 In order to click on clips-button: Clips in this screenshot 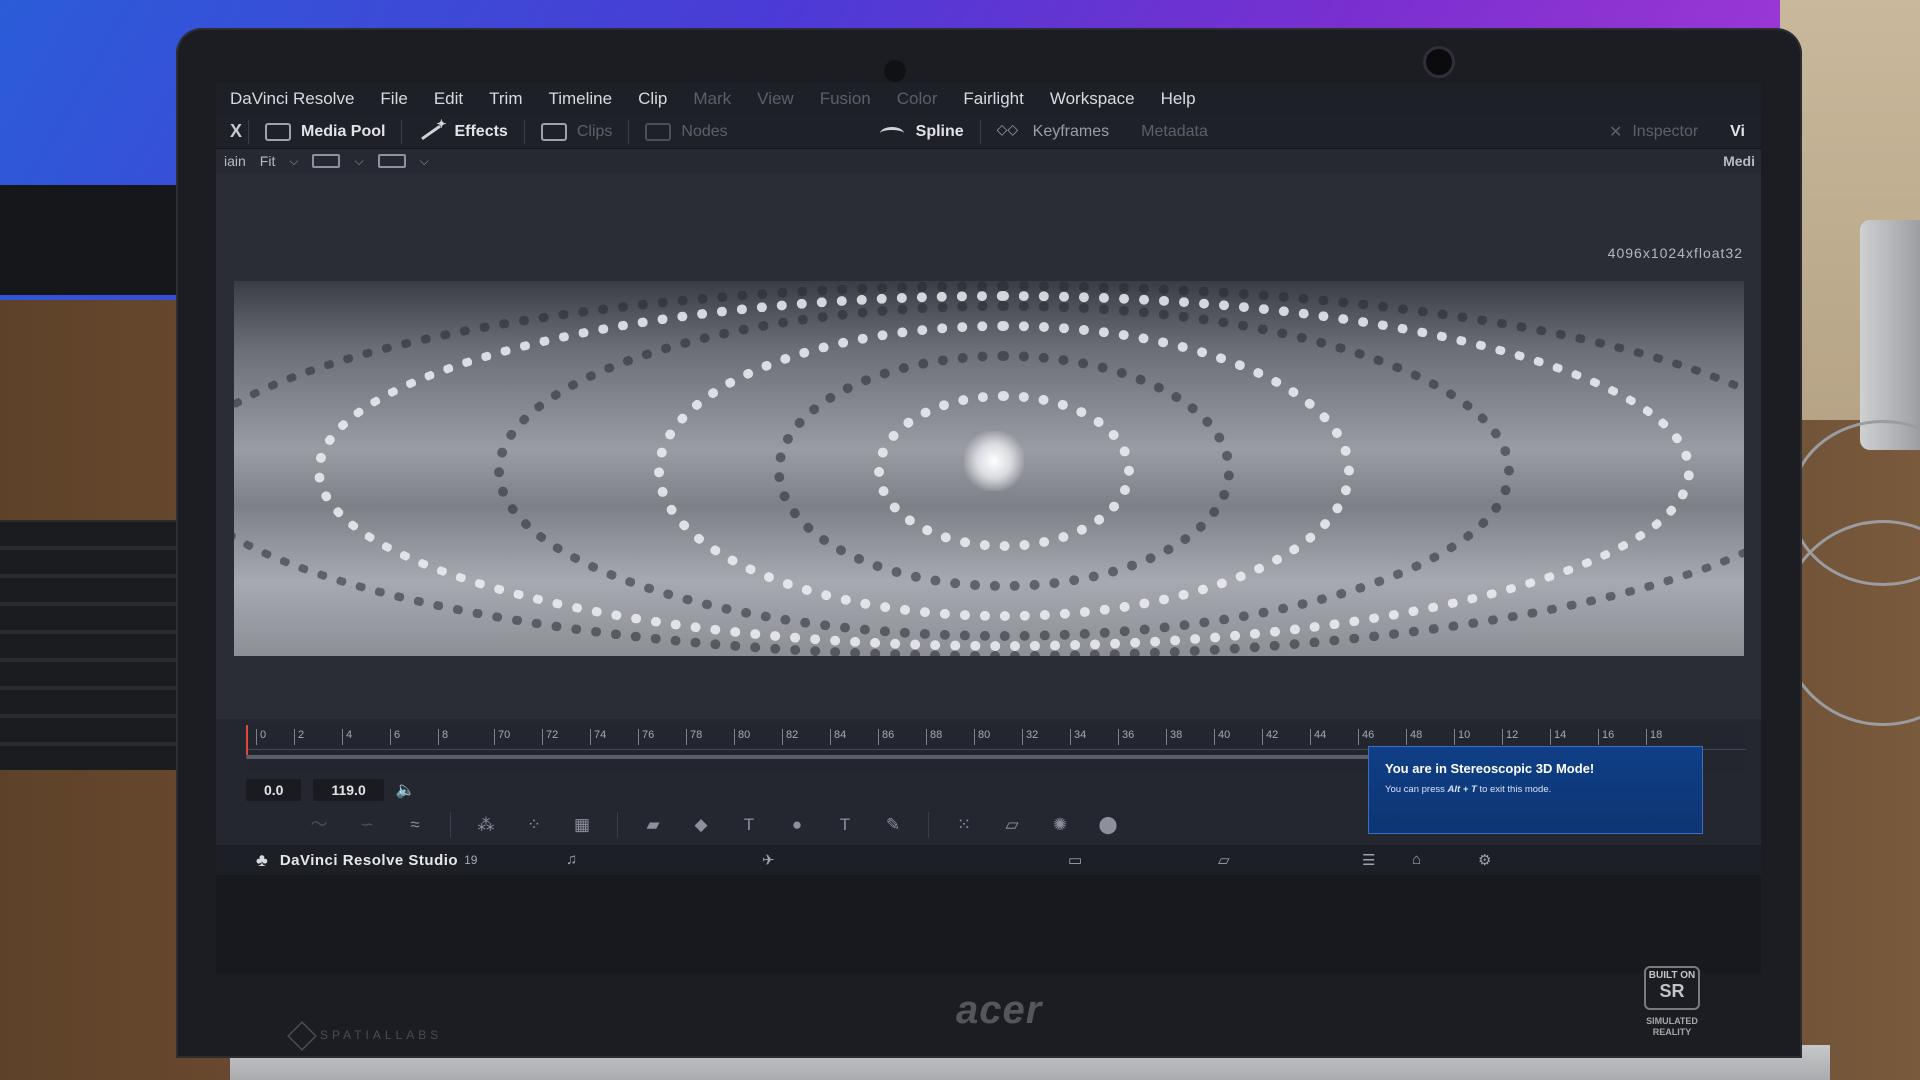, I will do `click(577, 131)`.